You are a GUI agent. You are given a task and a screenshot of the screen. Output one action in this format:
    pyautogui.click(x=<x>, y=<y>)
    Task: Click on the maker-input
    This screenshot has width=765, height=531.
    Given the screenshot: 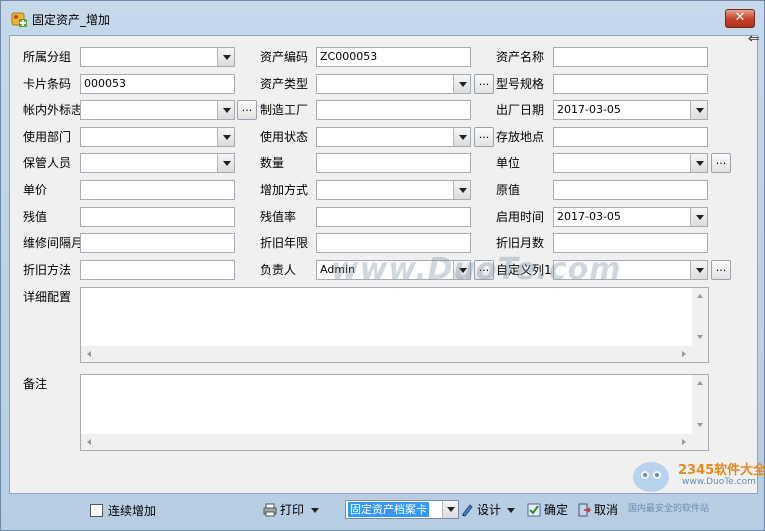 What is the action you would take?
    pyautogui.click(x=393, y=110)
    